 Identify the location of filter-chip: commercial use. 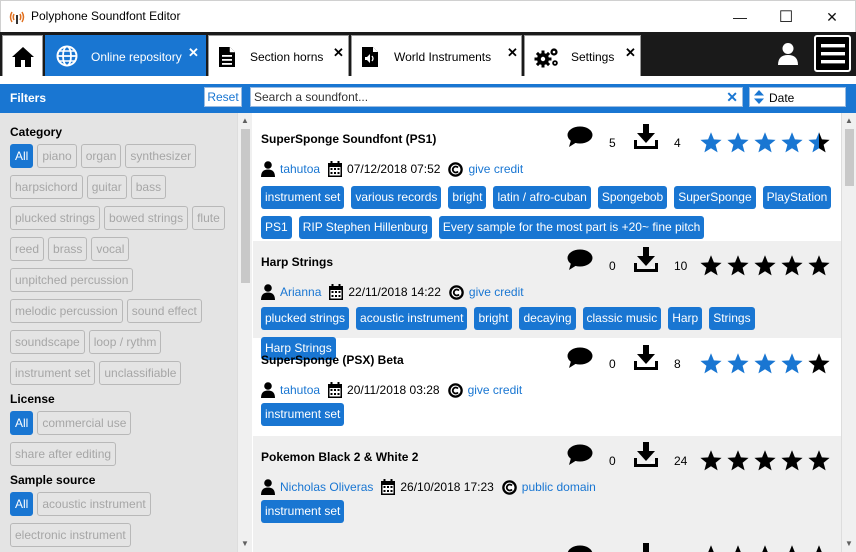
(84, 423).